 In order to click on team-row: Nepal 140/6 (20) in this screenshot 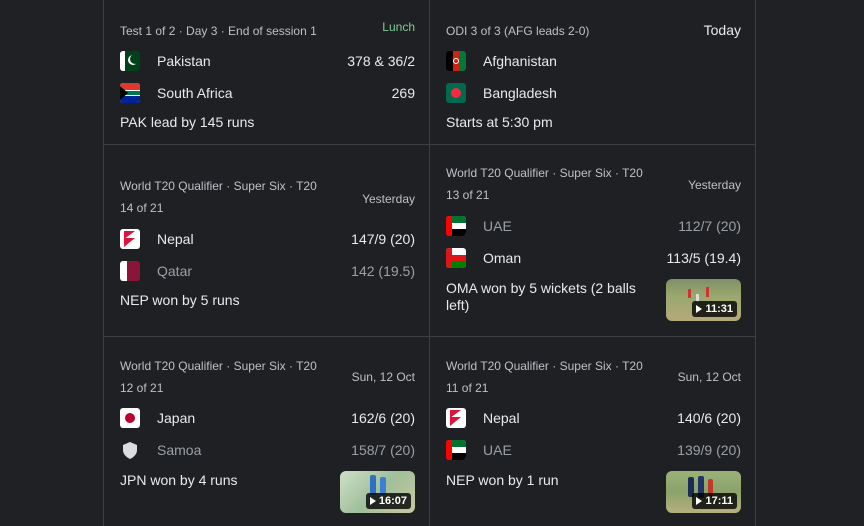, I will do `click(593, 418)`.